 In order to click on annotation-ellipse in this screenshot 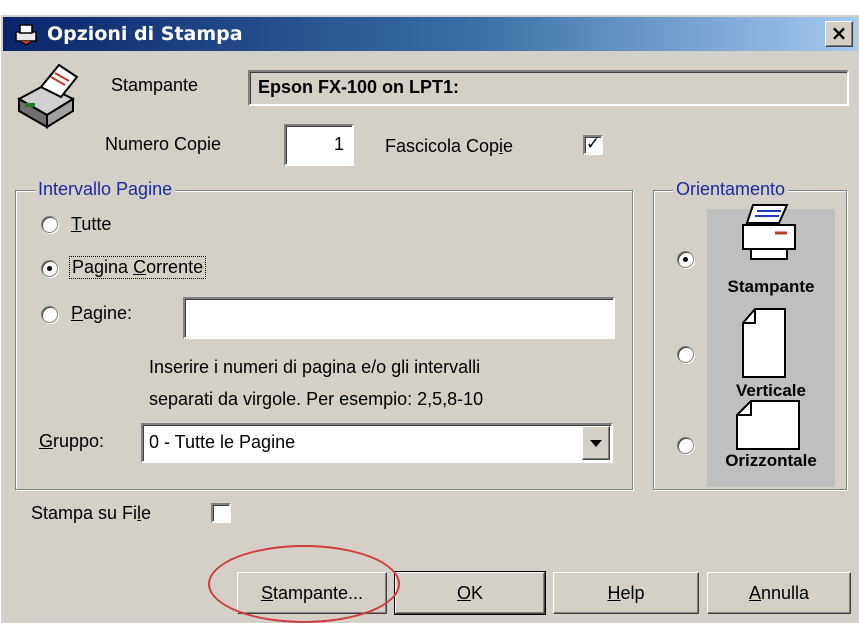, I will do `click(304, 584)`.